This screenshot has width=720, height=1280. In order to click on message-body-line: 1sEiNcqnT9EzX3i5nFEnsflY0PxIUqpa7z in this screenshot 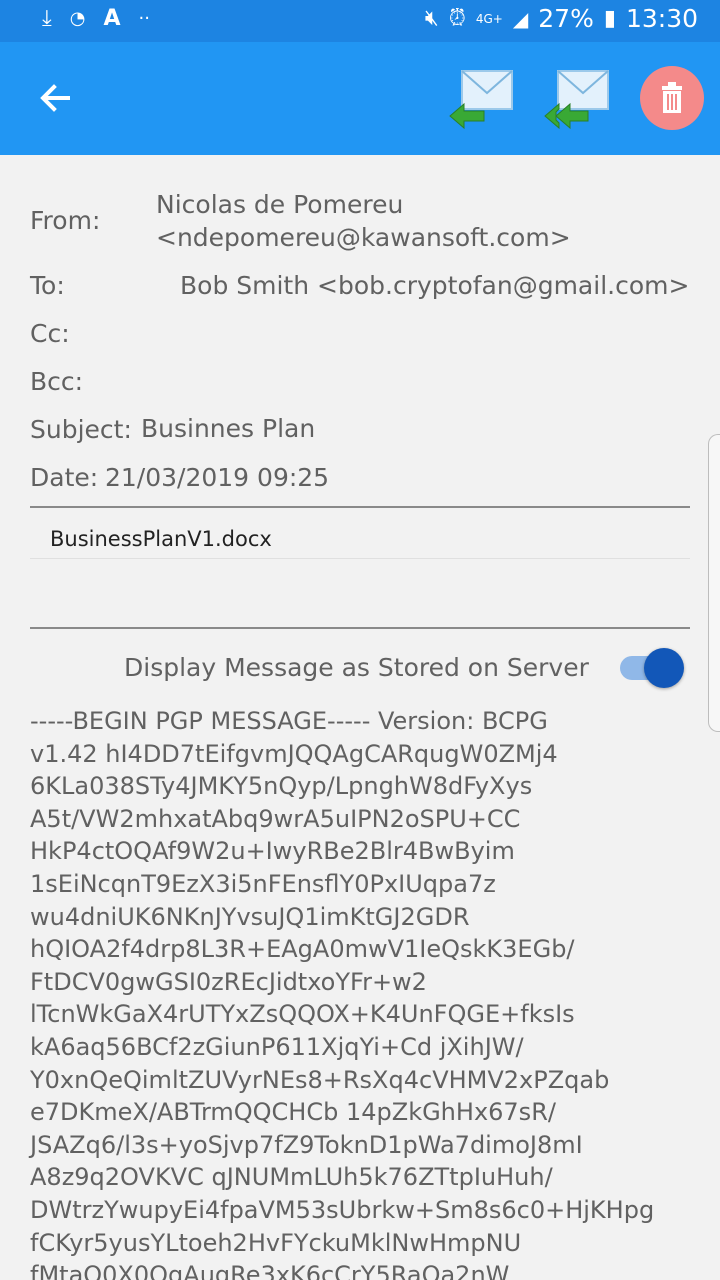, I will do `click(263, 883)`.